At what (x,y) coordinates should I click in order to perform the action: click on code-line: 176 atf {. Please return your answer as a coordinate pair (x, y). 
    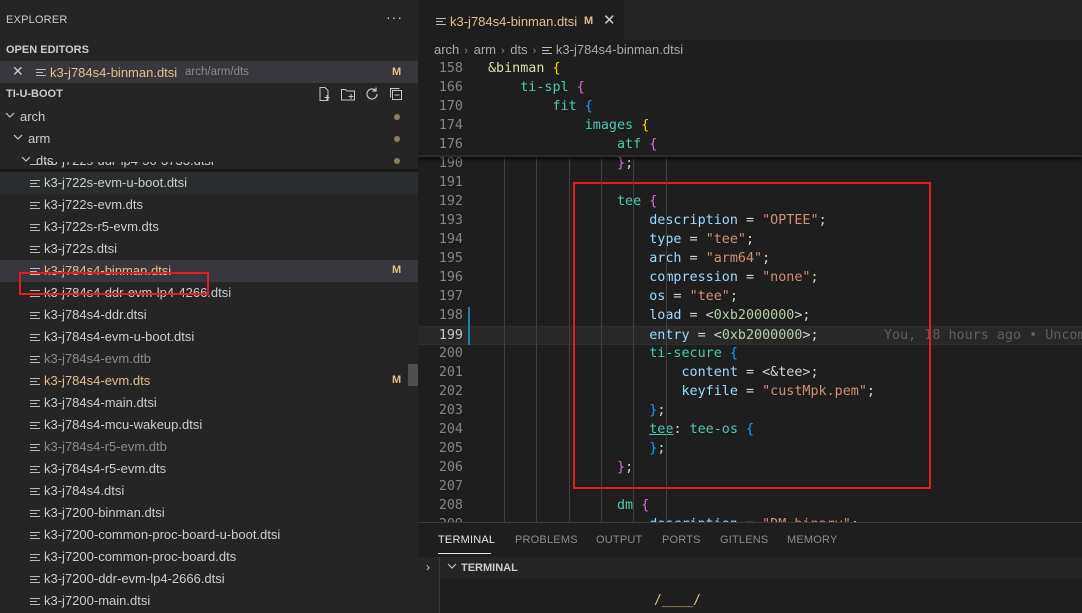
    Looking at the image, I should click on (750, 145).